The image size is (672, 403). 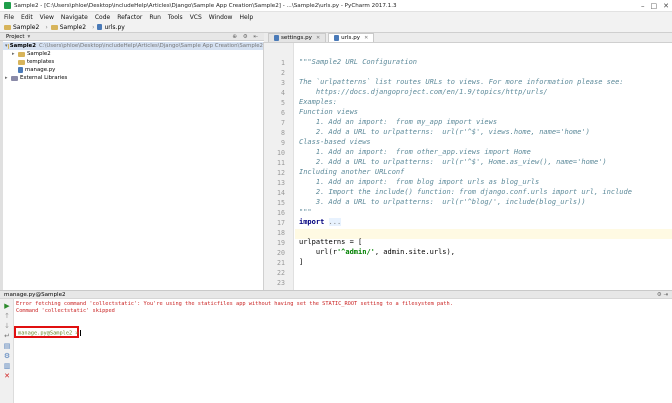 I want to click on text-cursor, so click(x=80, y=333).